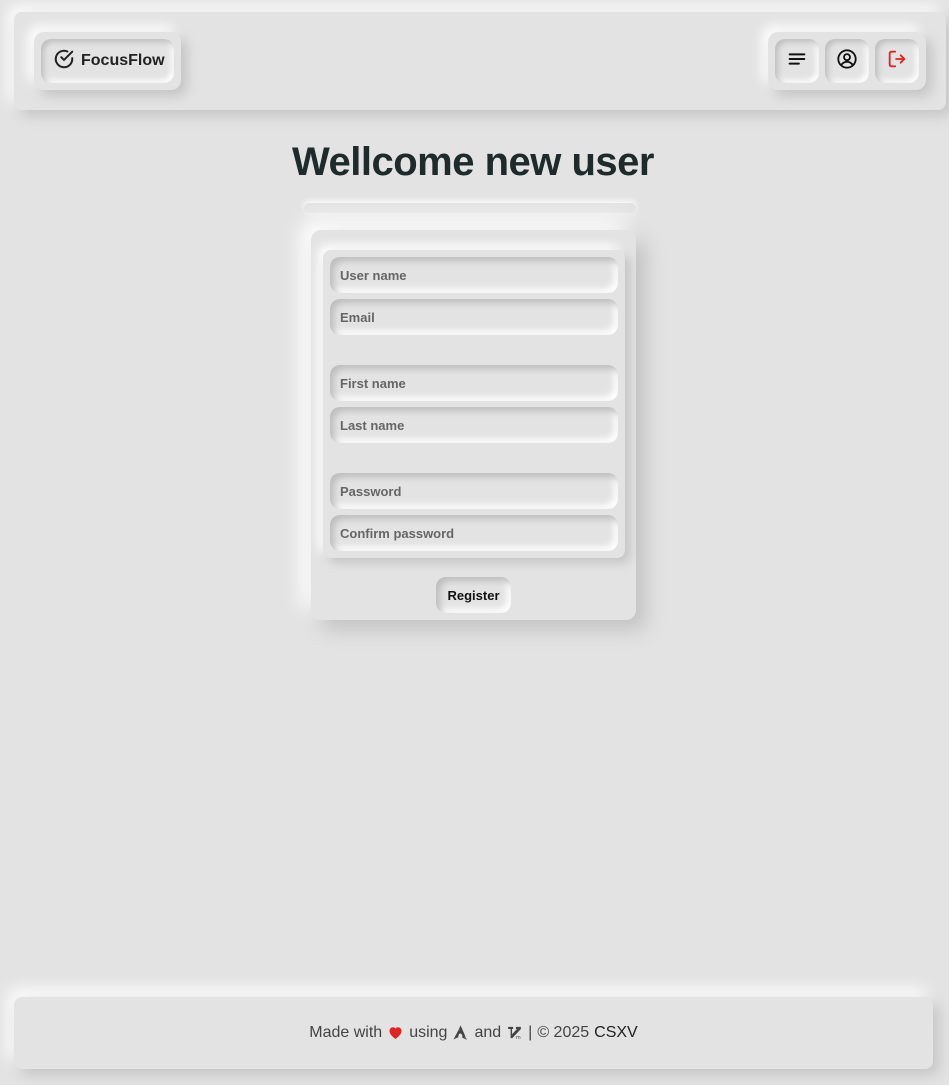  Describe the element at coordinates (473, 595) in the screenshot. I see `register-button: Register` at that location.